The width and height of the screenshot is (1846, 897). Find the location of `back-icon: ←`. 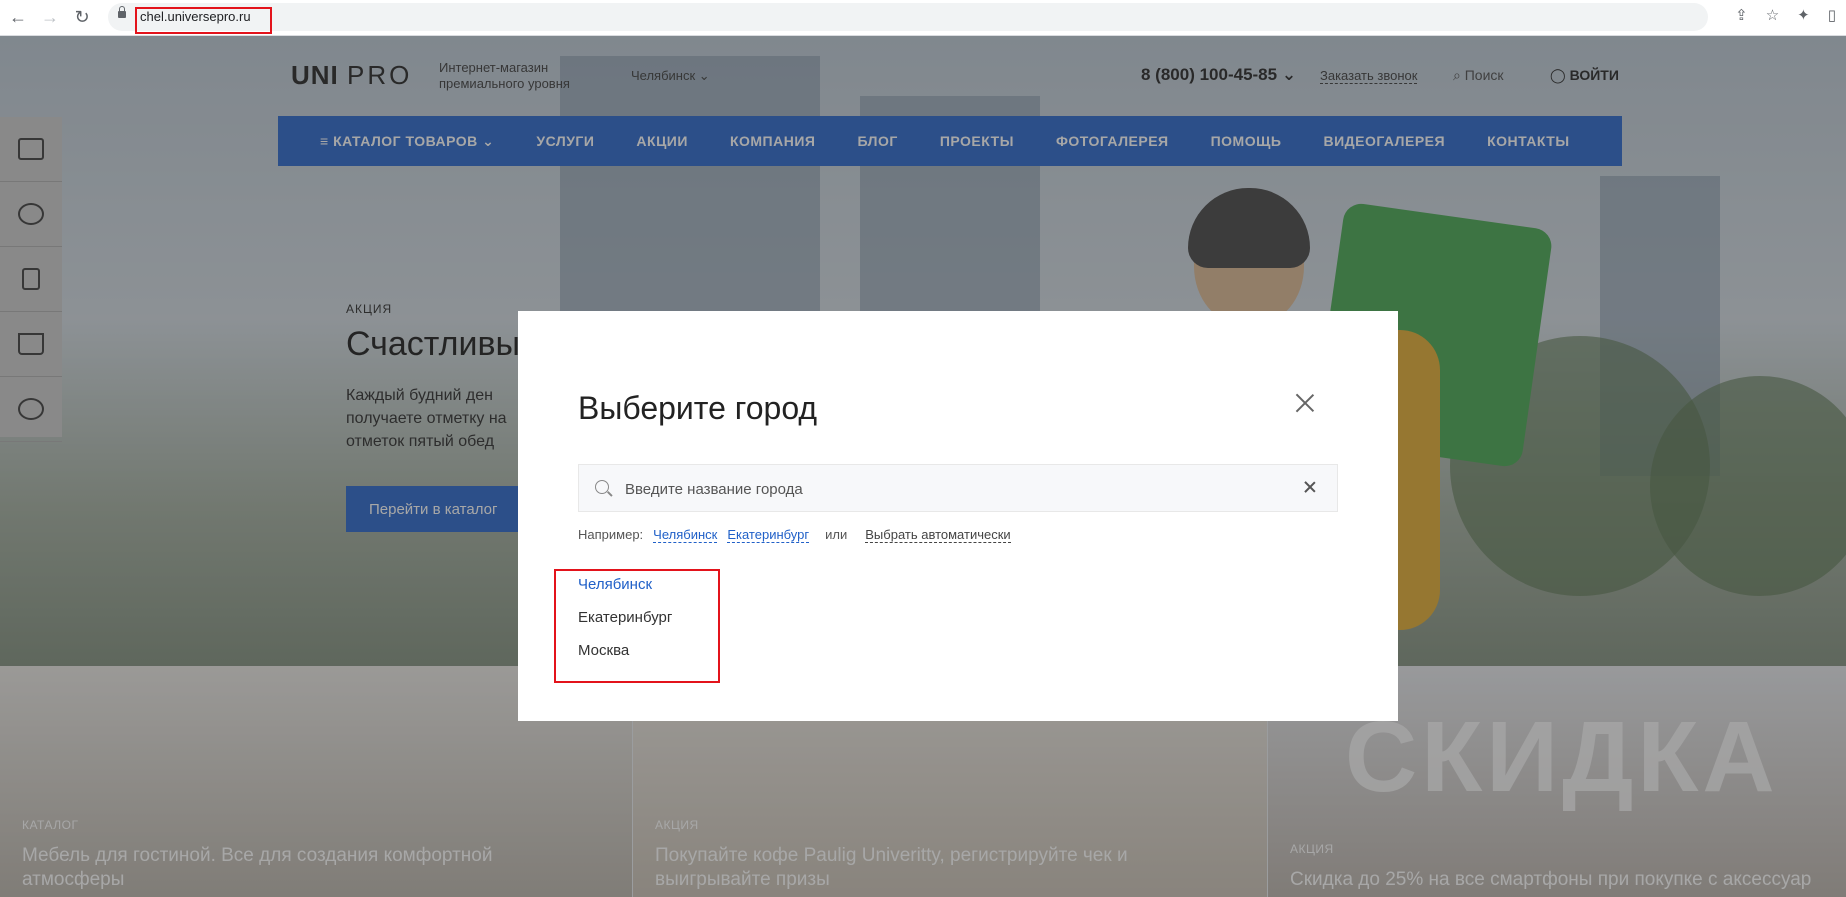

back-icon: ← is located at coordinates (18, 18).